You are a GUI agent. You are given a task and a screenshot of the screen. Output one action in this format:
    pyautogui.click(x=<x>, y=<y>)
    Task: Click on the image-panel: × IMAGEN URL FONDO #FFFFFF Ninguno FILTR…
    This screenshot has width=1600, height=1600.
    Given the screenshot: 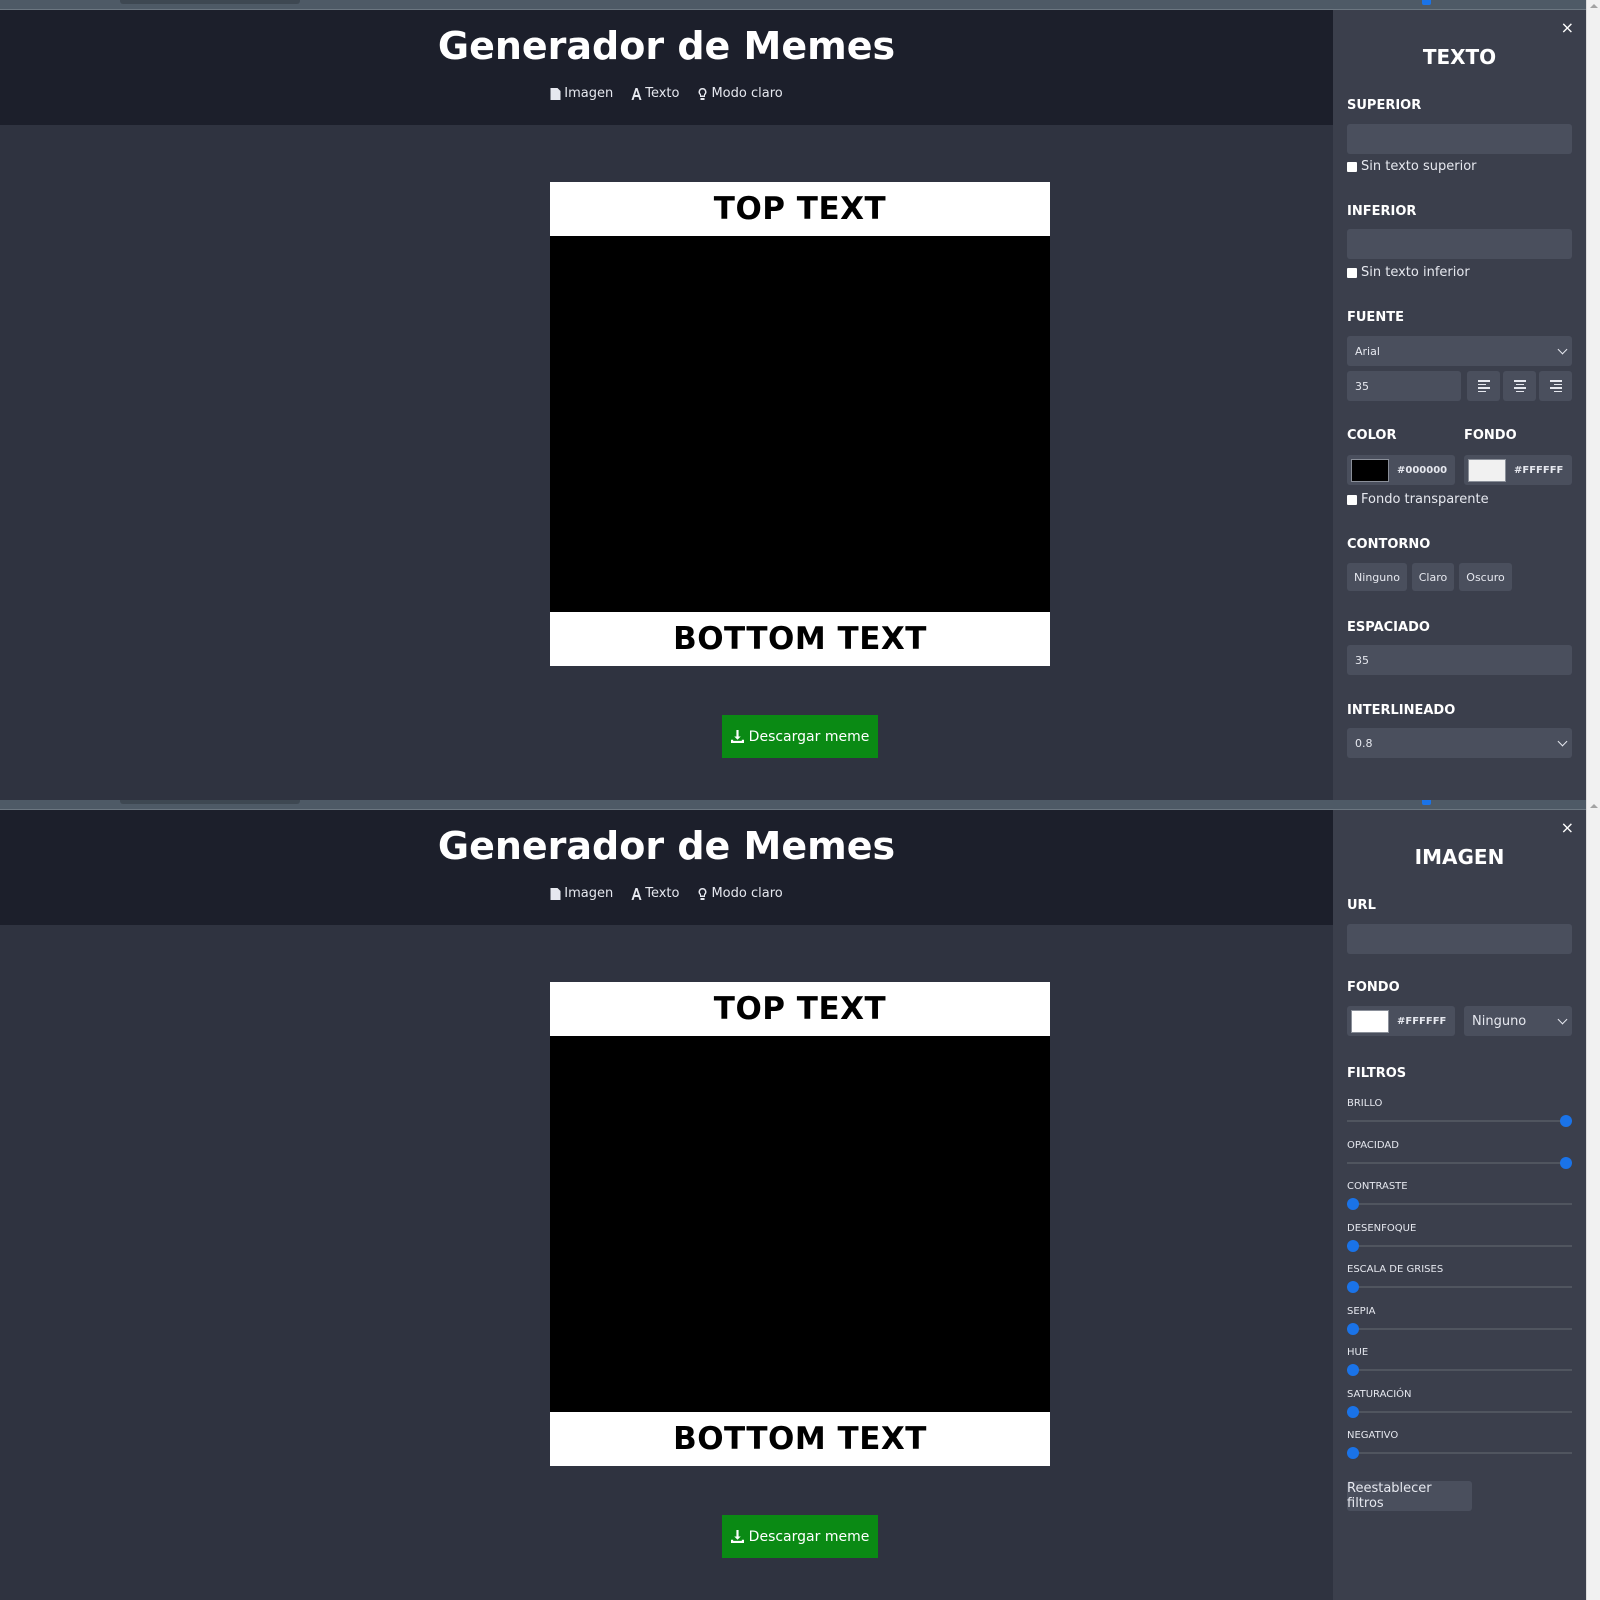 What is the action you would take?
    pyautogui.click(x=1459, y=1205)
    